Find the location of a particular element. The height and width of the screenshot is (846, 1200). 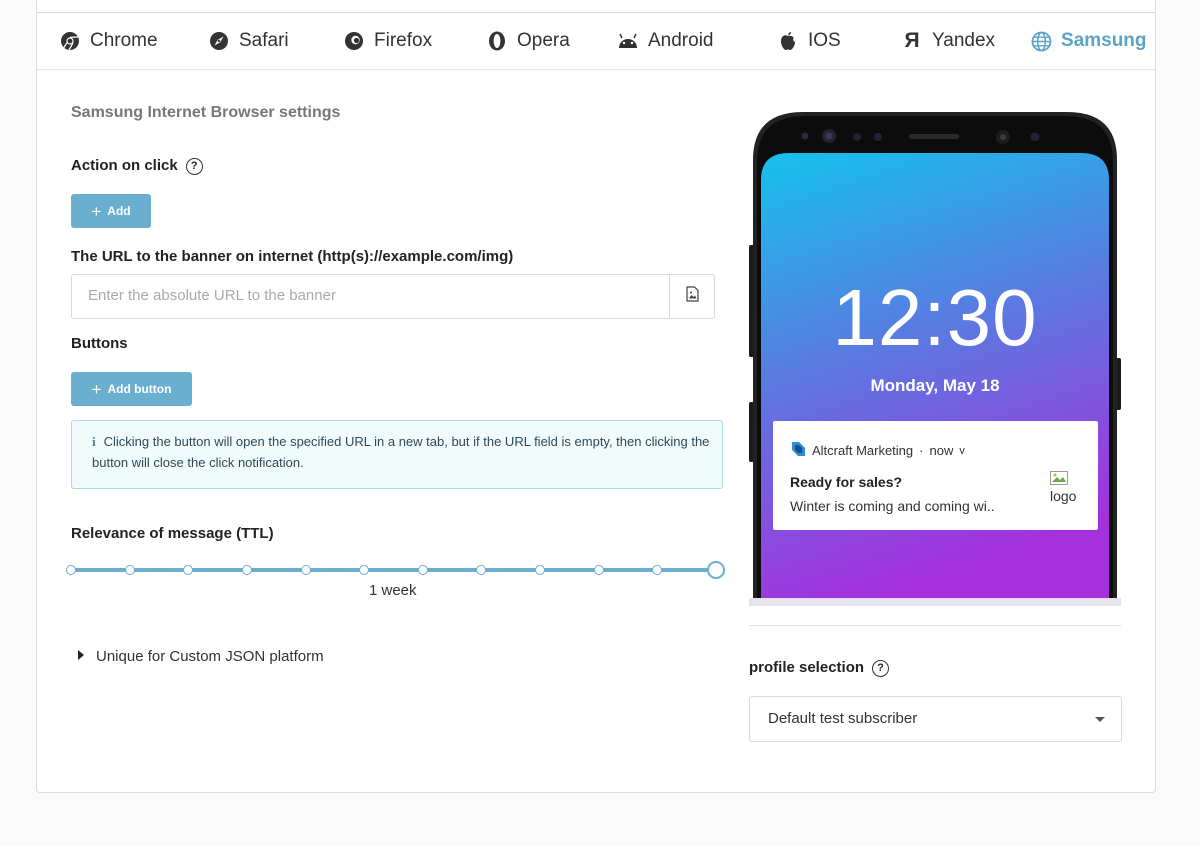

banner-url-field is located at coordinates (393, 296).